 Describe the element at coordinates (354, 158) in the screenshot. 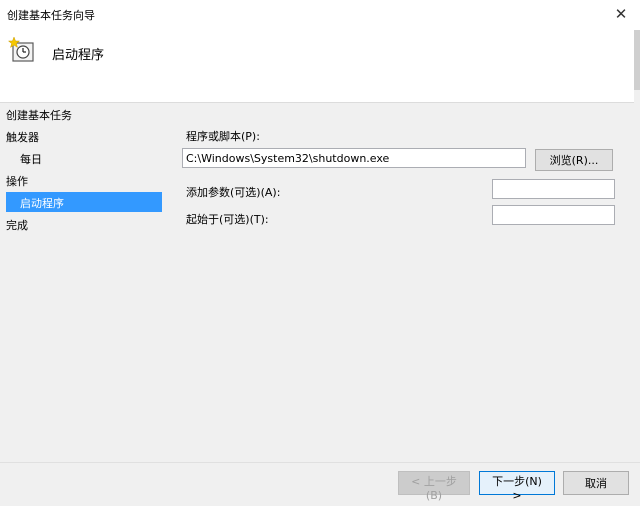

I see `program-input` at that location.